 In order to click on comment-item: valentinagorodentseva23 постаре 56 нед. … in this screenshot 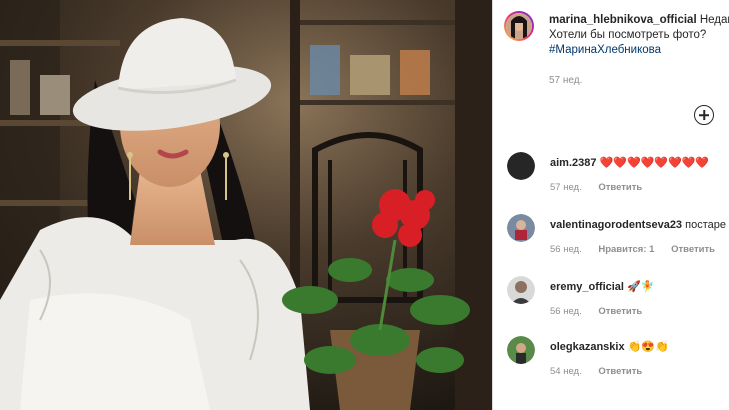, I will do `click(618, 239)`.